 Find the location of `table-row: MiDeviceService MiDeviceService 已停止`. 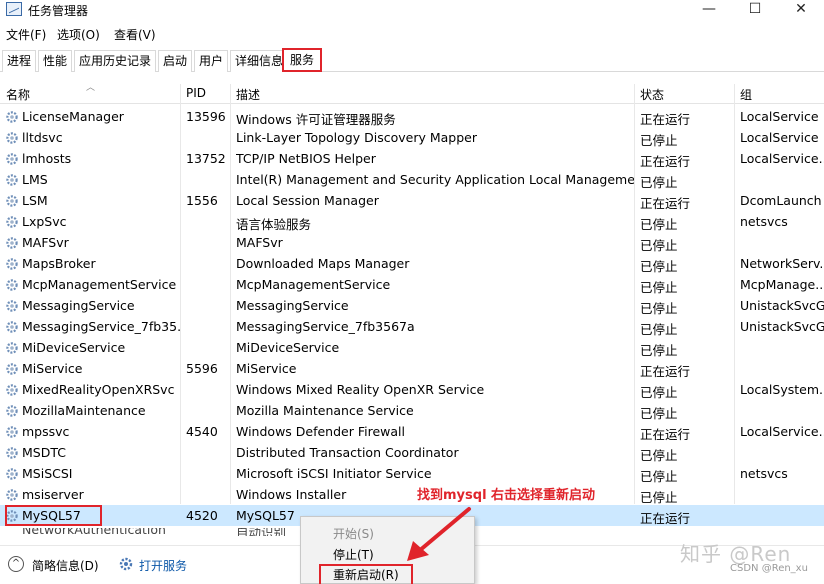

table-row: MiDeviceService MiDeviceService 已停止 is located at coordinates (412, 347).